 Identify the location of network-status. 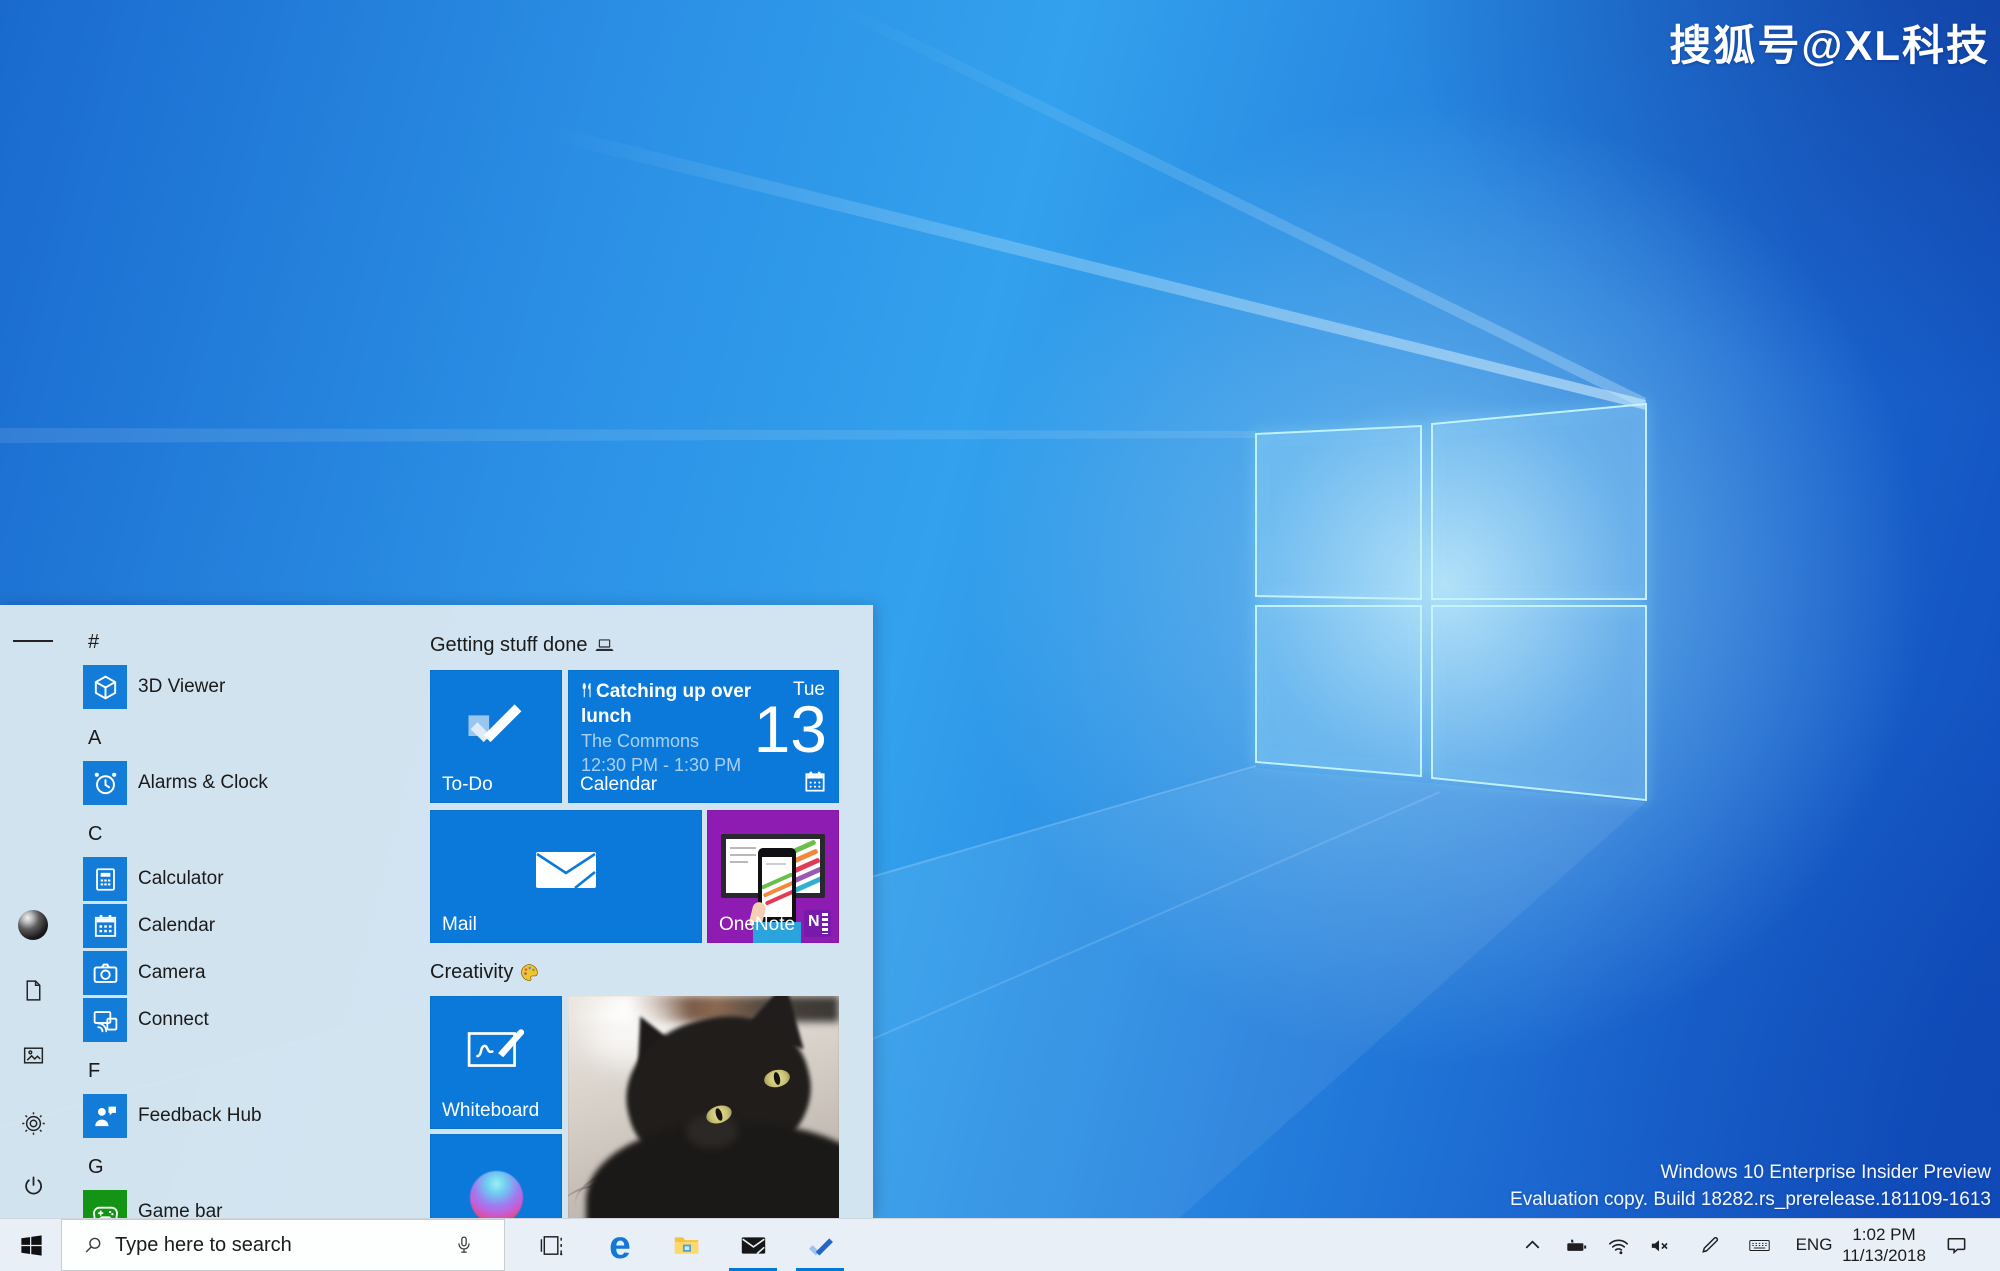
(1618, 1245).